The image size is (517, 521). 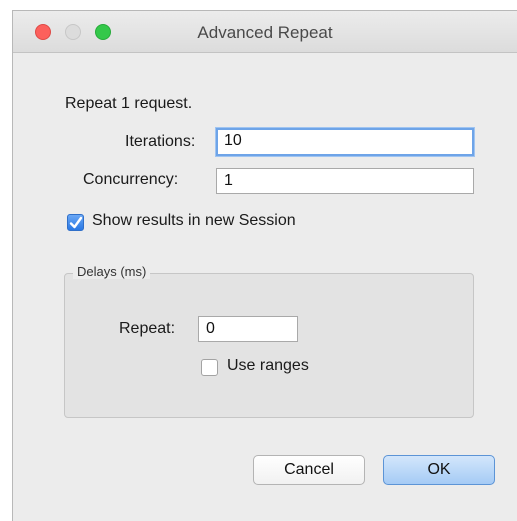 I want to click on title-bar: Advanced Repeat, so click(x=265, y=32).